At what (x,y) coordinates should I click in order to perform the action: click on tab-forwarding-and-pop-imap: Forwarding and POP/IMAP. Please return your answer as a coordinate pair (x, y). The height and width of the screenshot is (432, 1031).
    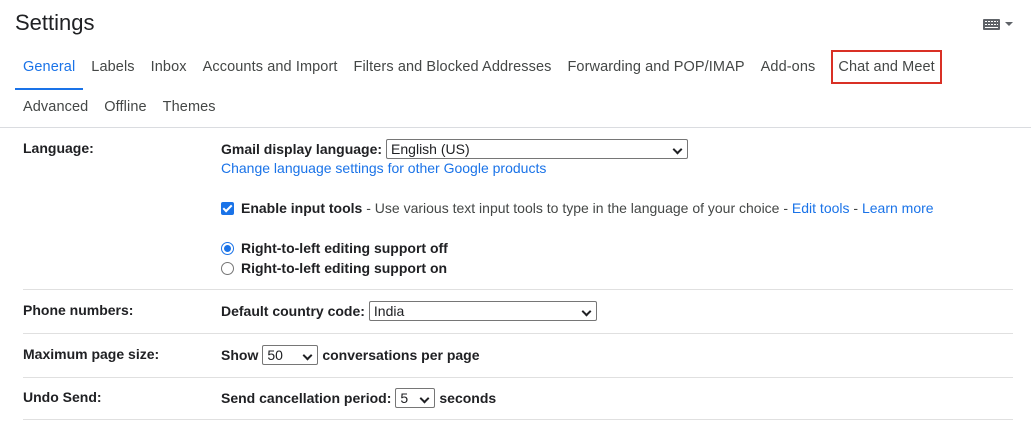
    Looking at the image, I should click on (655, 67).